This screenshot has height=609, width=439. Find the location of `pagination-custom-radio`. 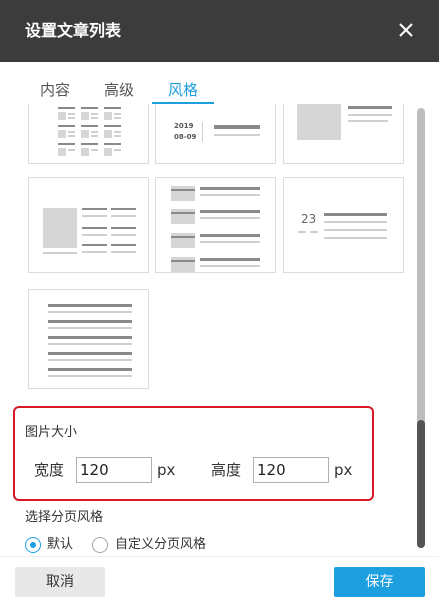

pagination-custom-radio is located at coordinates (100, 545).